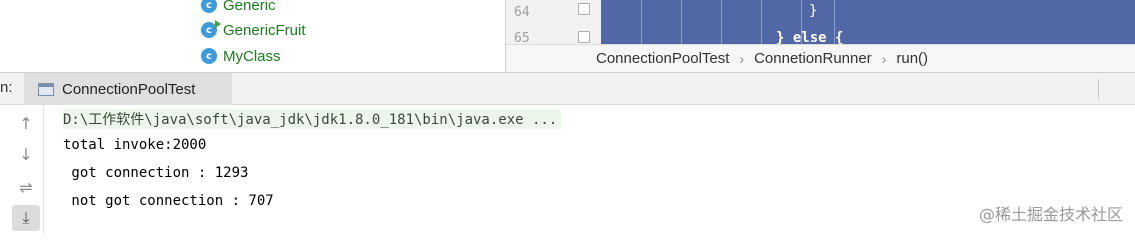 The height and width of the screenshot is (240, 1135). I want to click on tree-item-label: GenericFruit, so click(264, 30).